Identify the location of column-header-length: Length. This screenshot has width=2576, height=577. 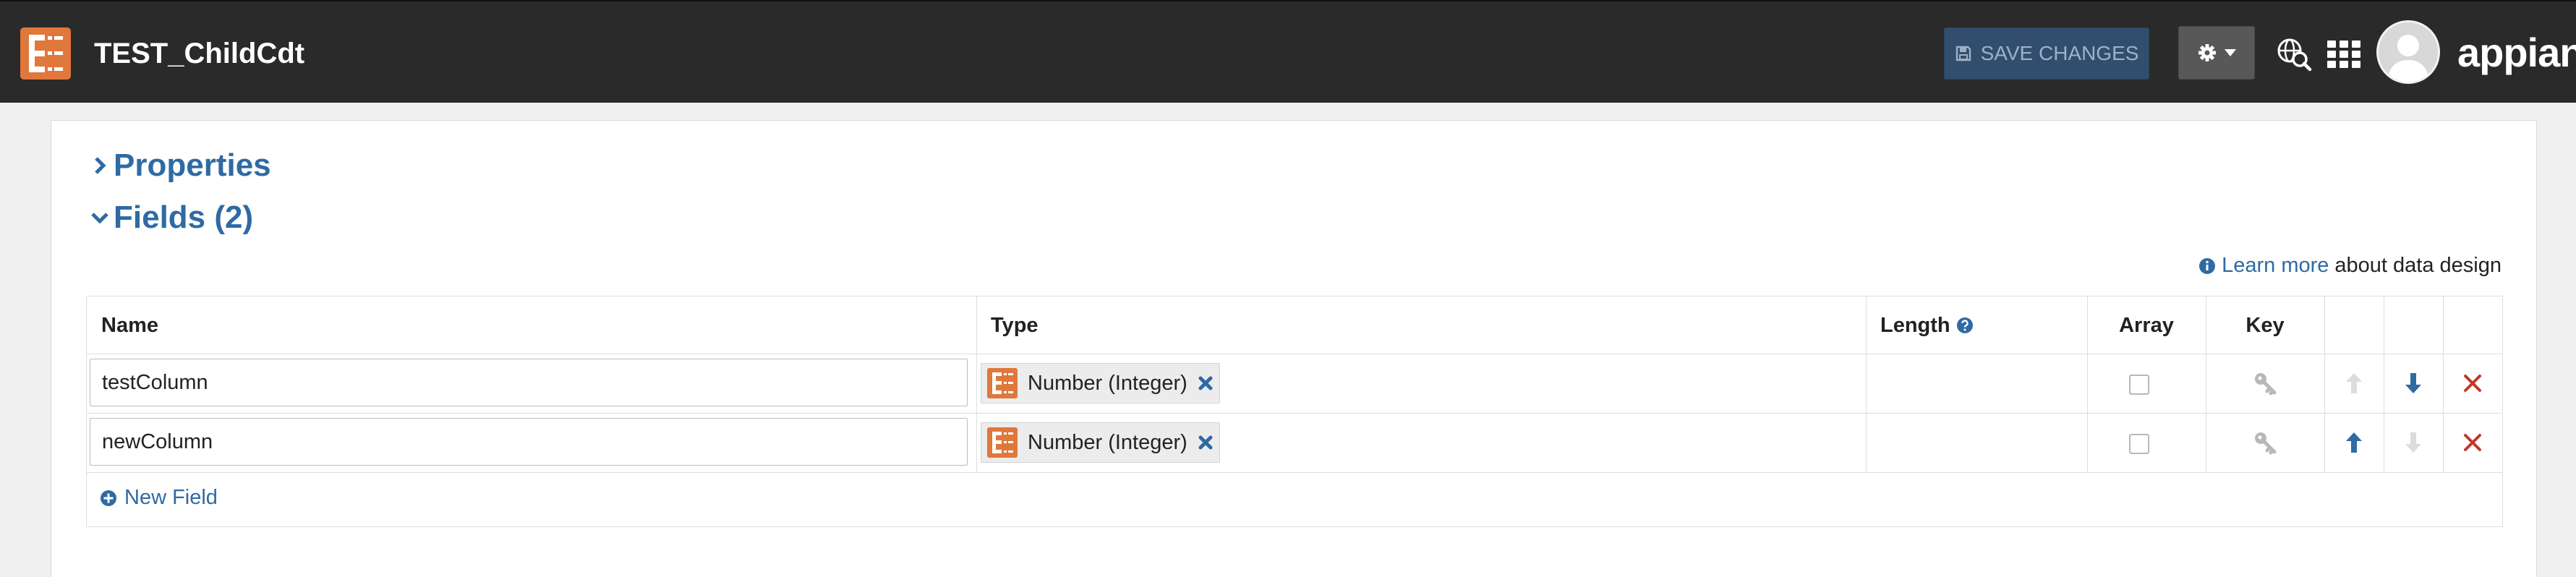
(1927, 325).